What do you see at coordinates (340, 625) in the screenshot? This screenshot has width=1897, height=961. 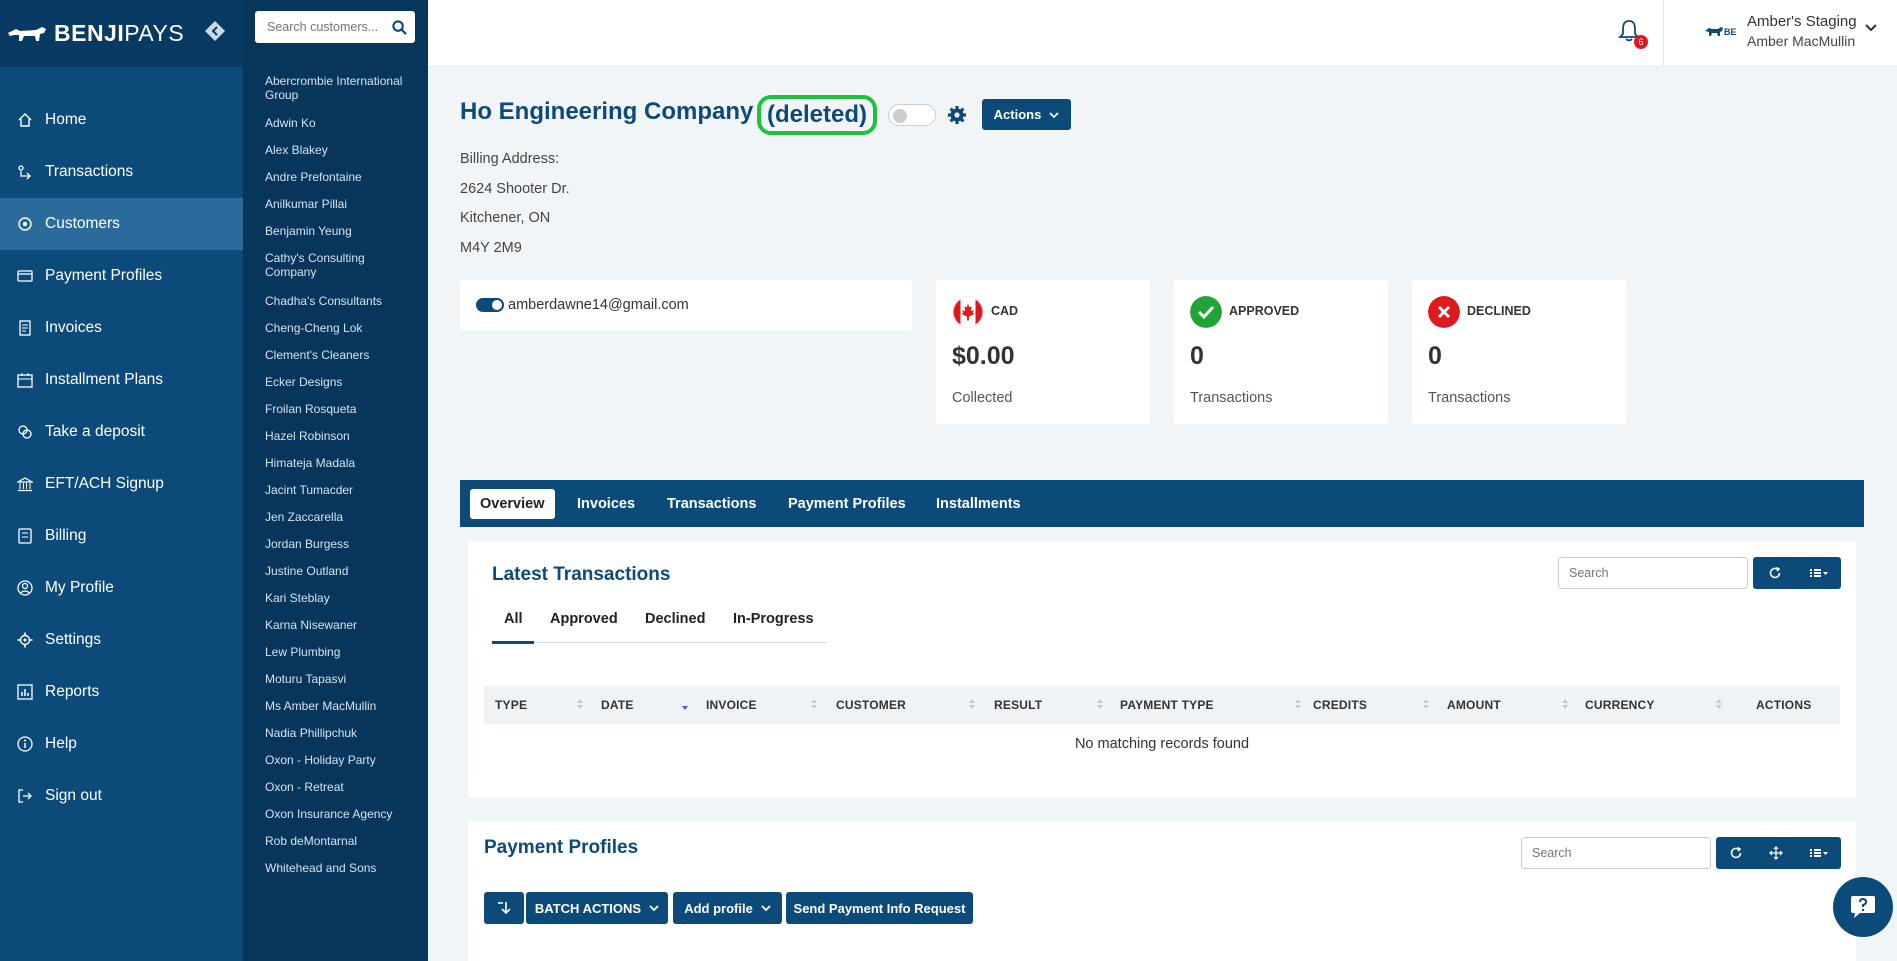 I see `customer-list-item: Karna Nisewaner` at bounding box center [340, 625].